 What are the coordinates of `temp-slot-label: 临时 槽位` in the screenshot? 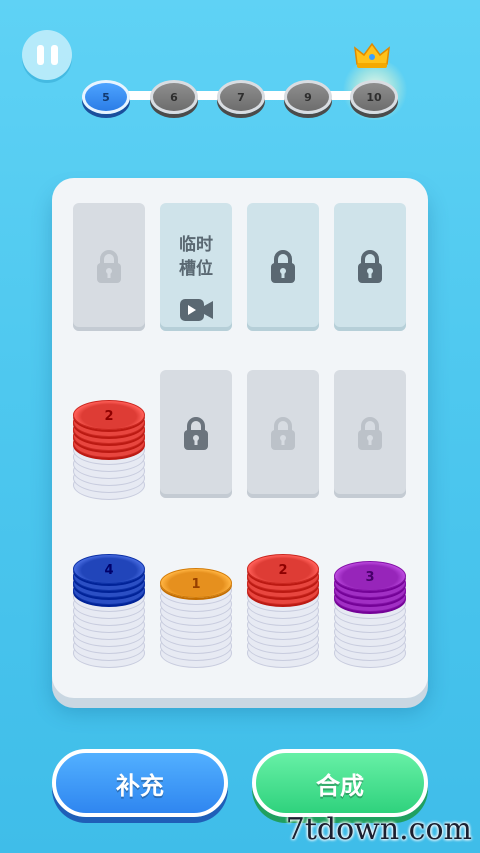 It's located at (196, 257).